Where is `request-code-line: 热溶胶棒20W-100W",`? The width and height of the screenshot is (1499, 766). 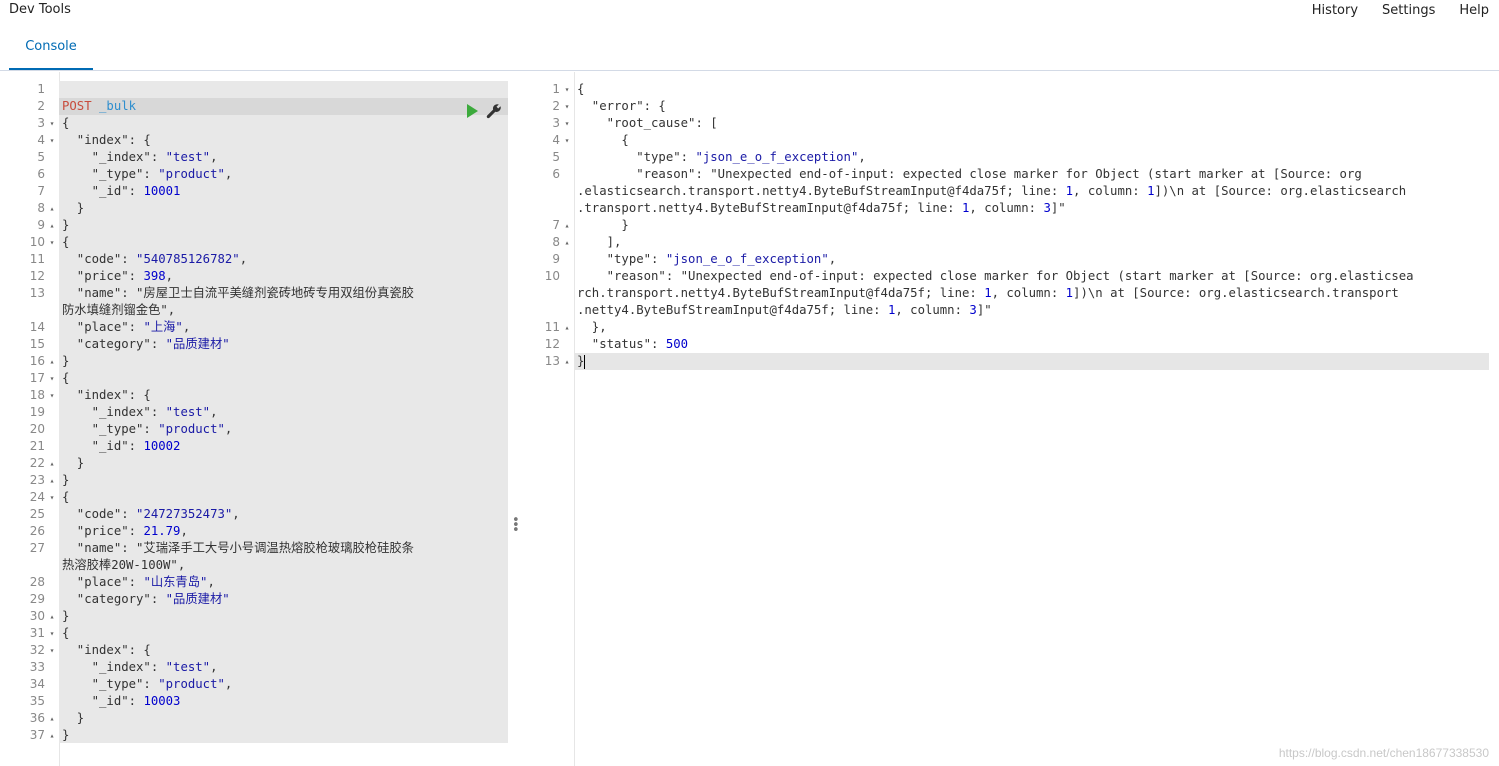 request-code-line: 热溶胶棒20W-100W", is located at coordinates (258, 565).